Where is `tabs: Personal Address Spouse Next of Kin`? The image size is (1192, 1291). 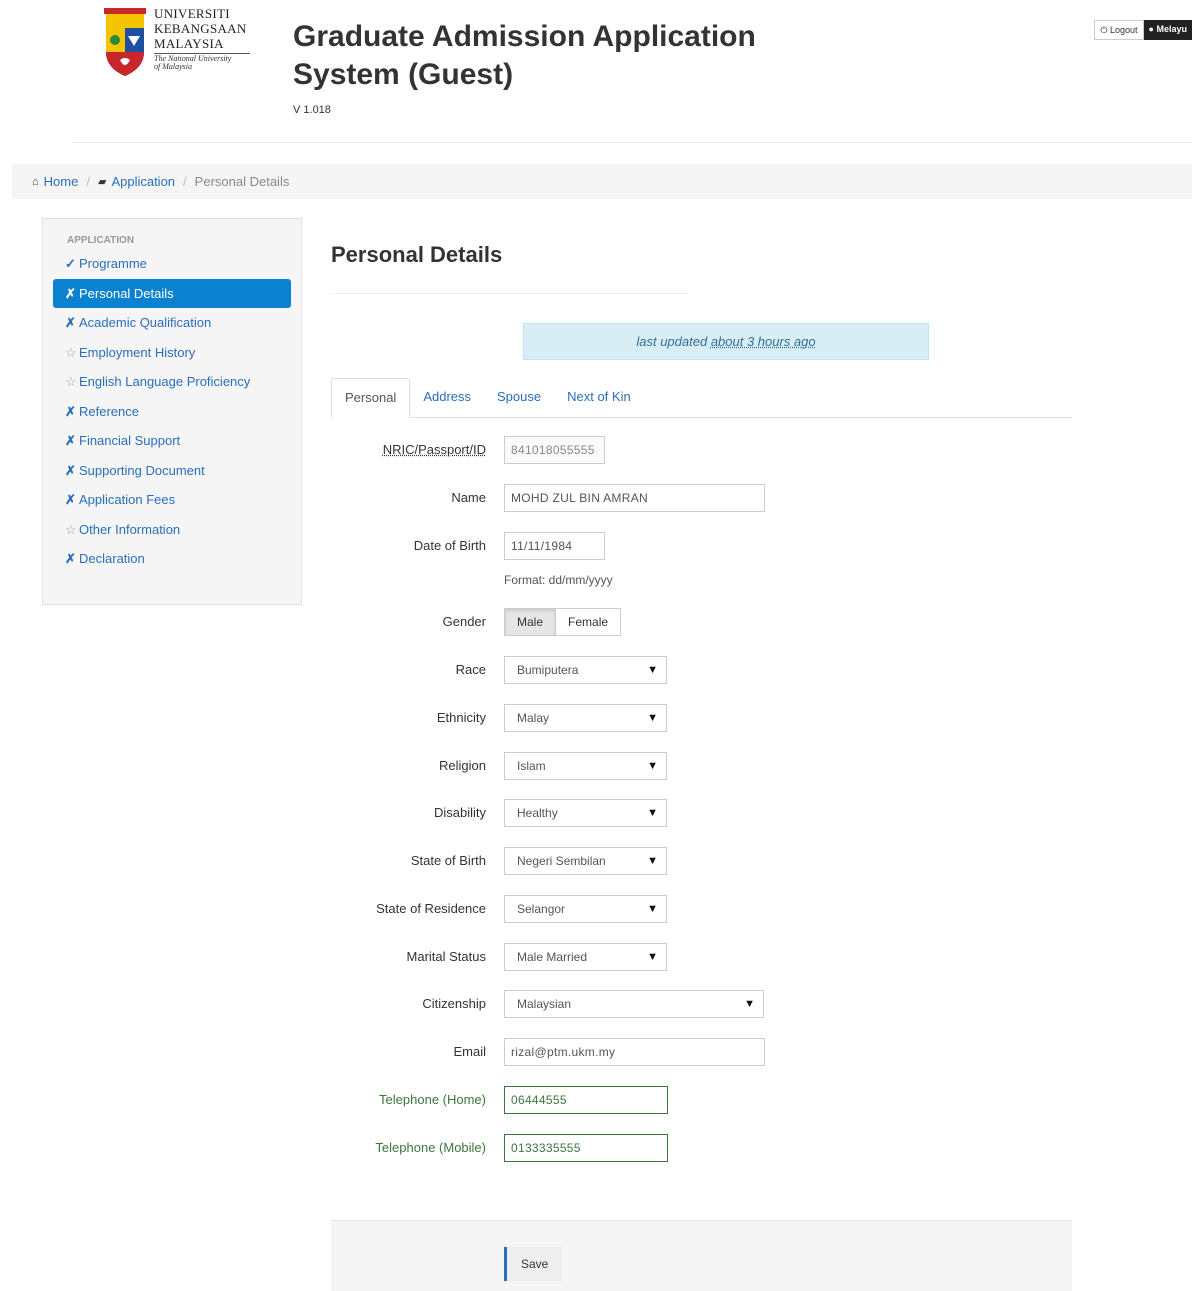
tabs: Personal Address Spouse Next of Kin is located at coordinates (701, 398).